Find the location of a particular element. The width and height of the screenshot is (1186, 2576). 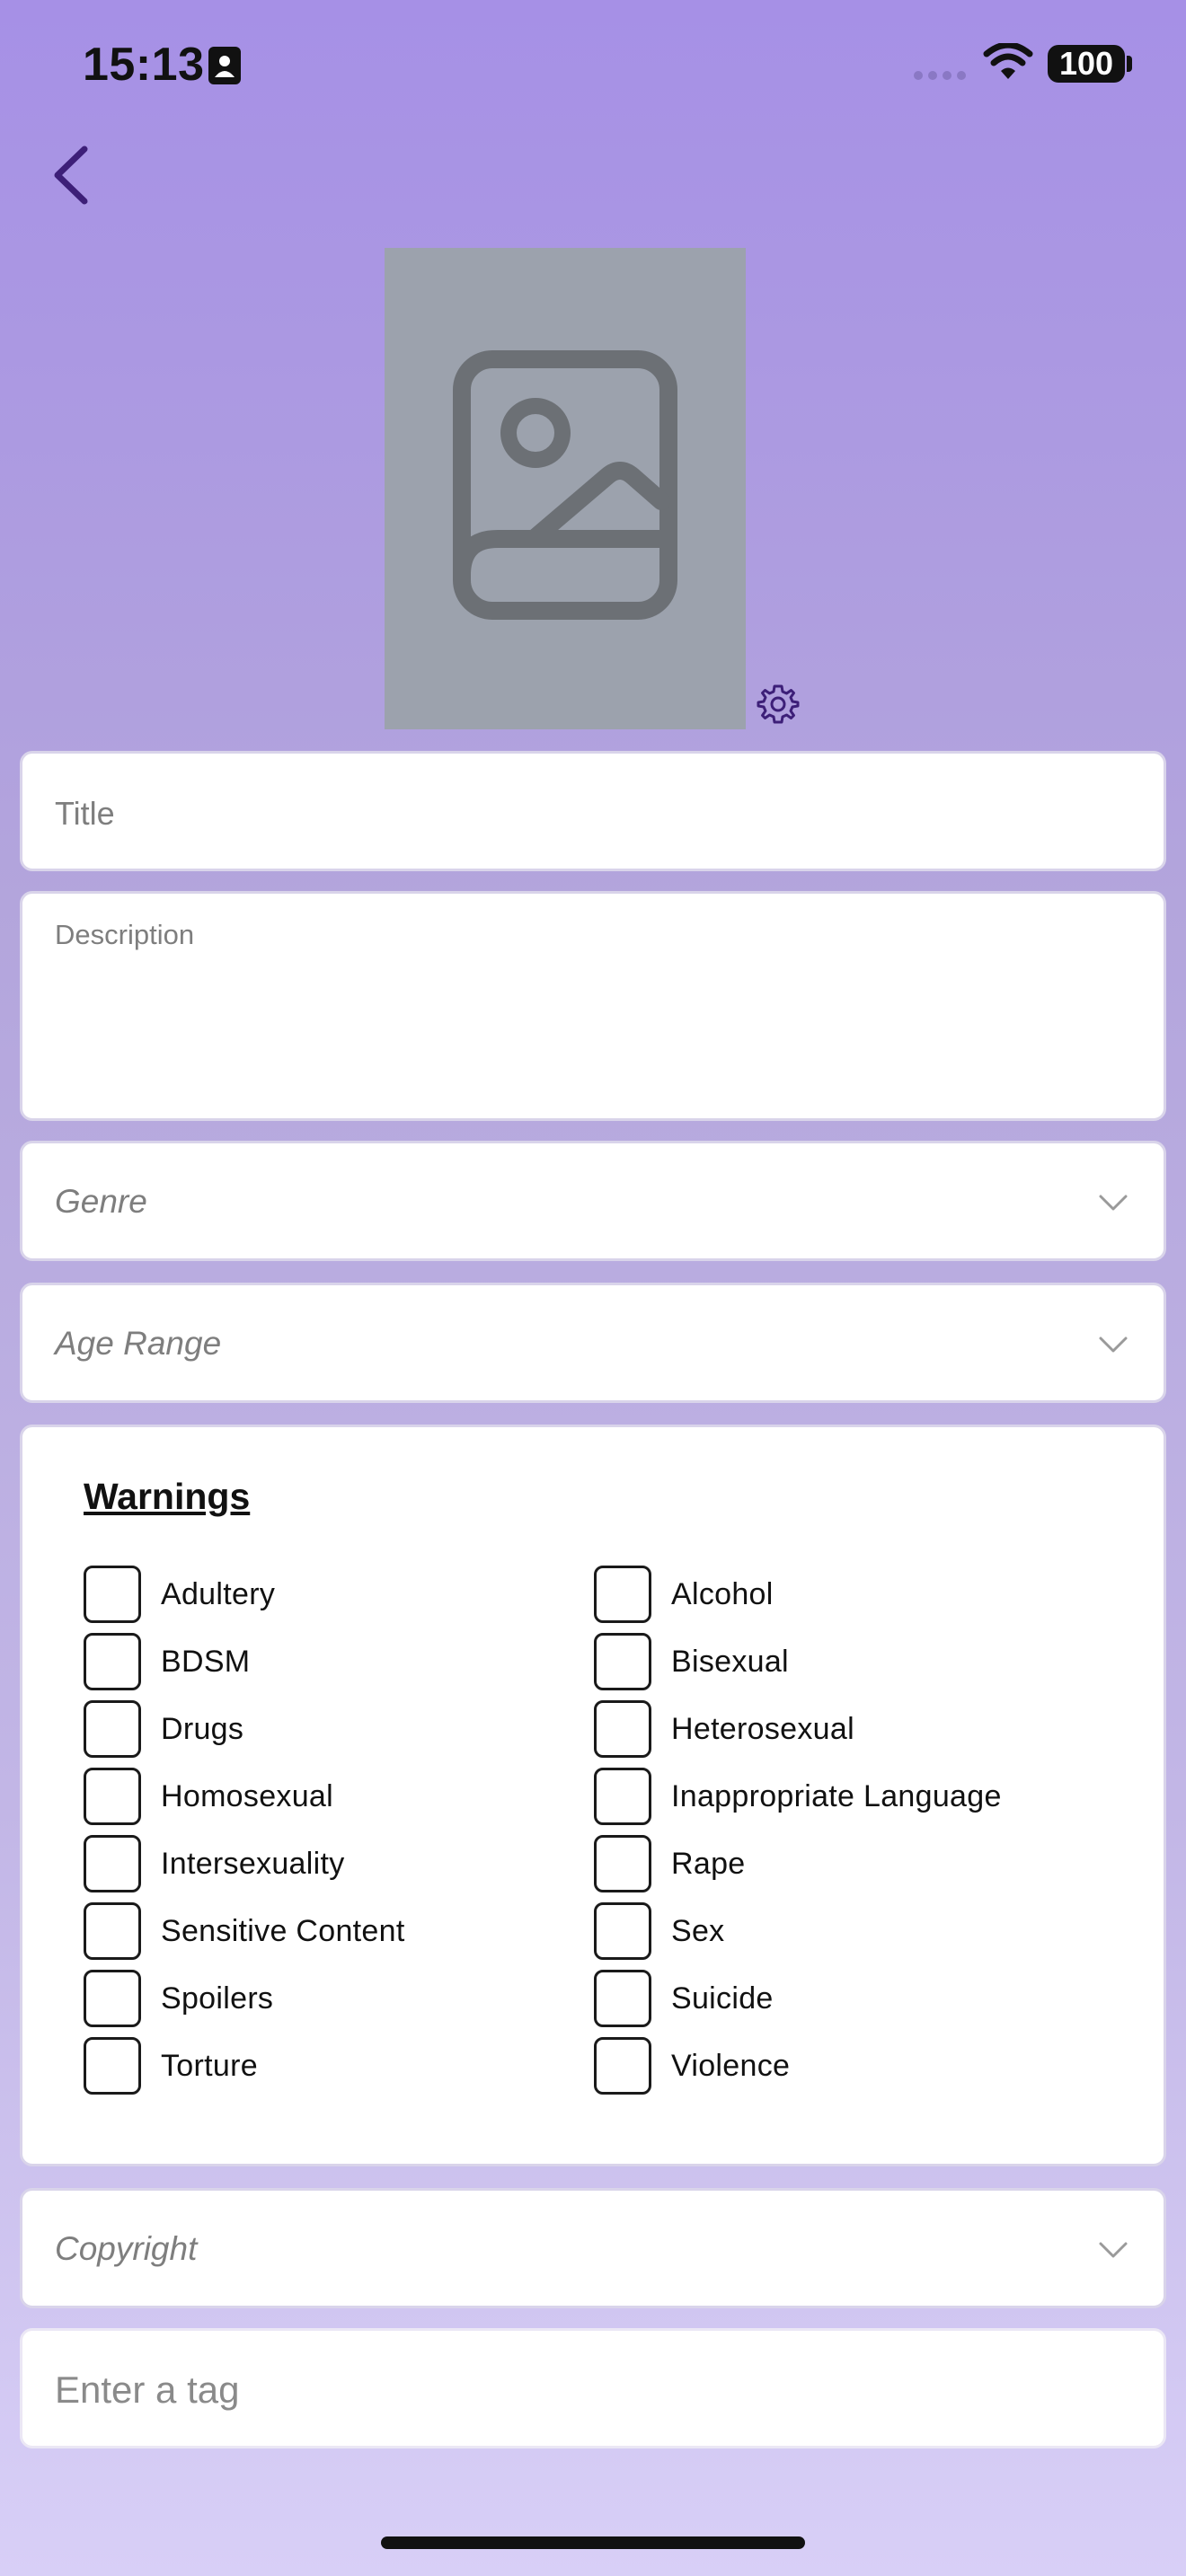

warning-checkbox-suicide: Suicide is located at coordinates (684, 1999).